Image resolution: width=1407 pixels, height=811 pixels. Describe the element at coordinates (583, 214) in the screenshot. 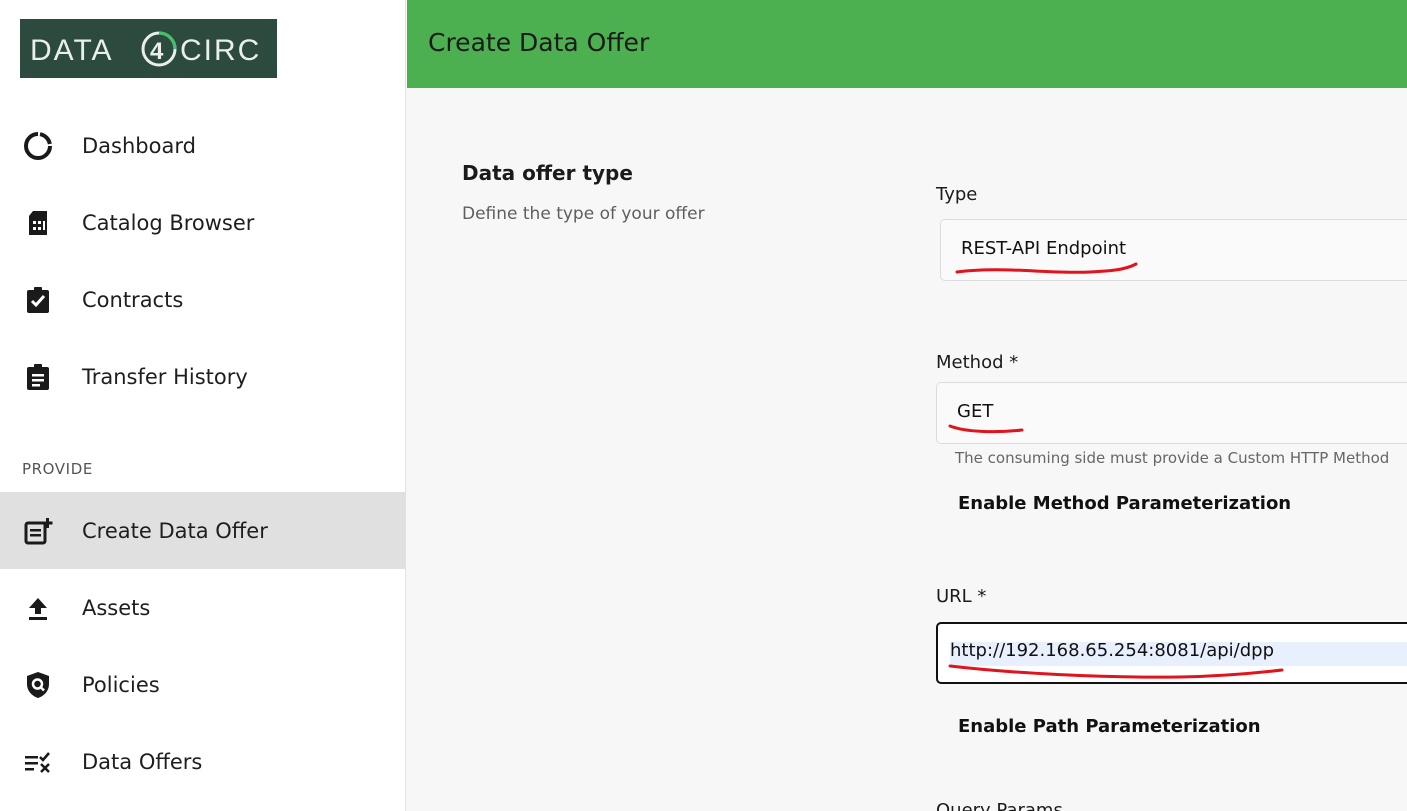

I see `section-description: Define the type of your offer` at that location.